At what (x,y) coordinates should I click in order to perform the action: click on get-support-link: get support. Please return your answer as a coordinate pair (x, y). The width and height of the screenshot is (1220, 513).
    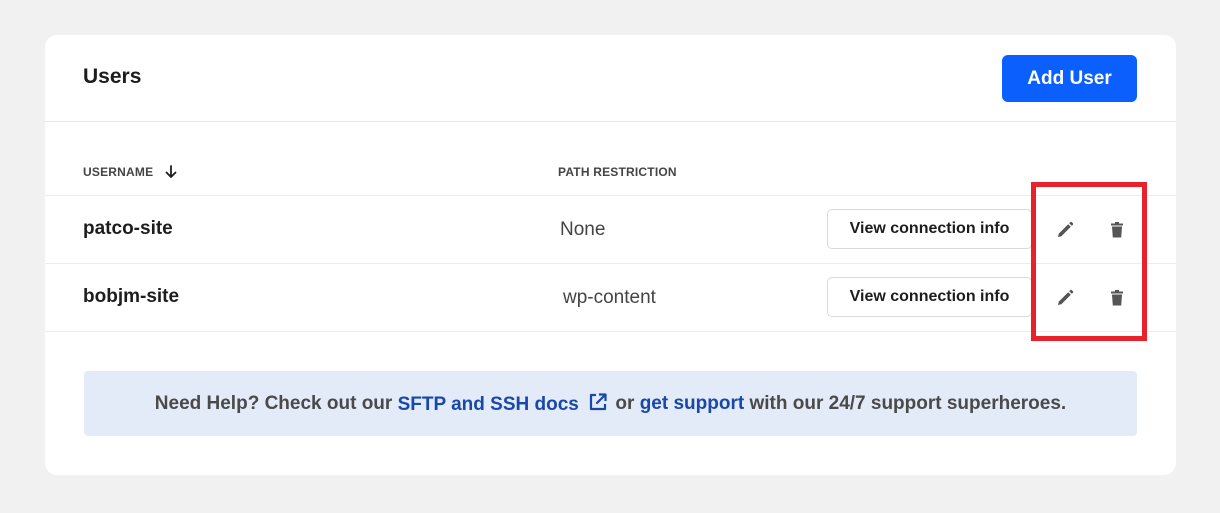
    Looking at the image, I should click on (692, 404).